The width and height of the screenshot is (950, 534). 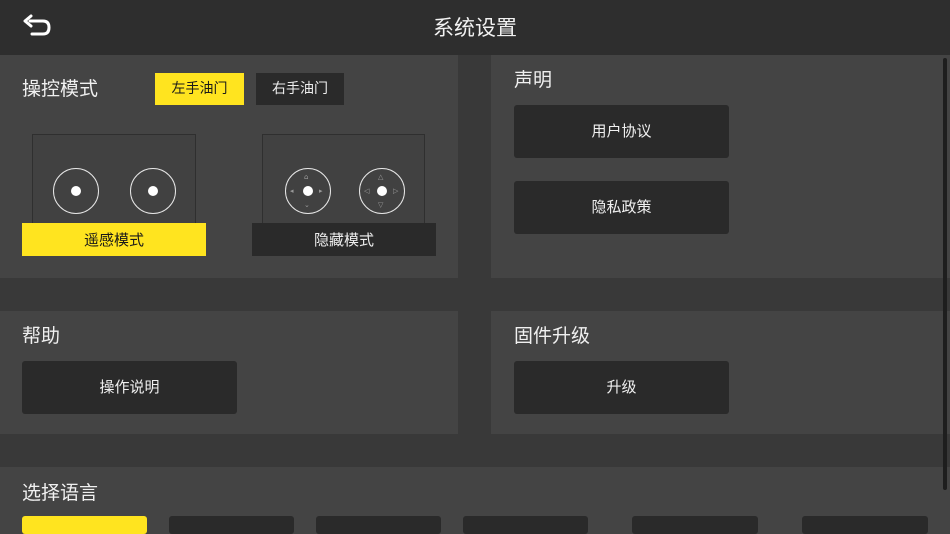 What do you see at coordinates (475, 28) in the screenshot?
I see `page-title: 系统设置` at bounding box center [475, 28].